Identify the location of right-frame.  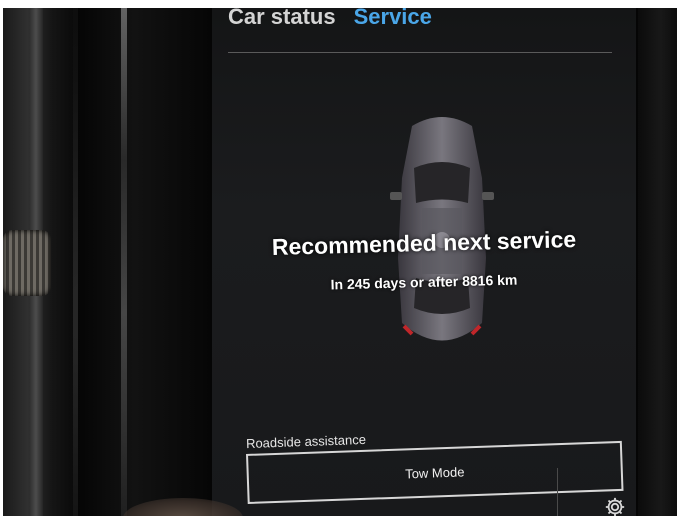
(656, 262).